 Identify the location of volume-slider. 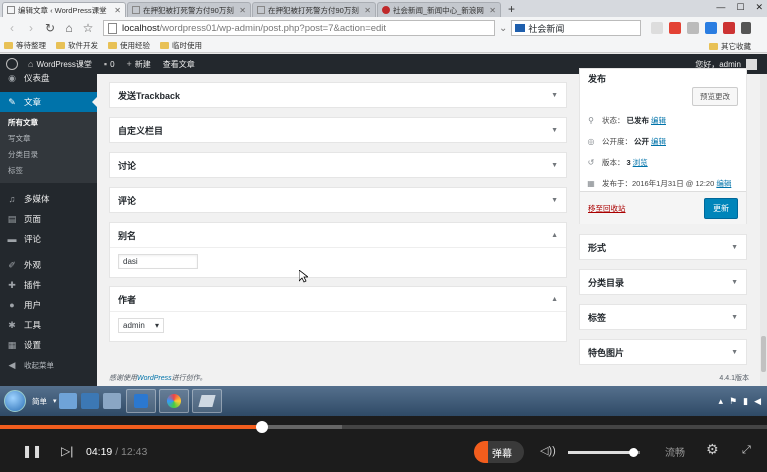
(604, 452).